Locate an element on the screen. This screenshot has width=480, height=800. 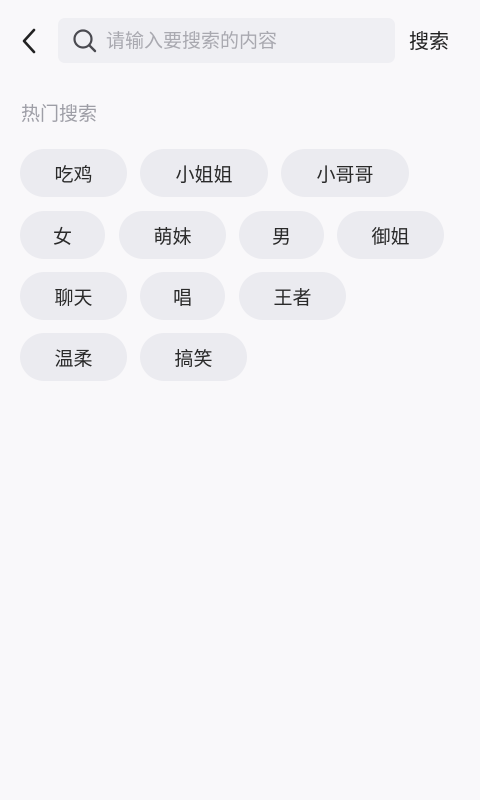
hot-search-tag: 温柔 is located at coordinates (73, 357).